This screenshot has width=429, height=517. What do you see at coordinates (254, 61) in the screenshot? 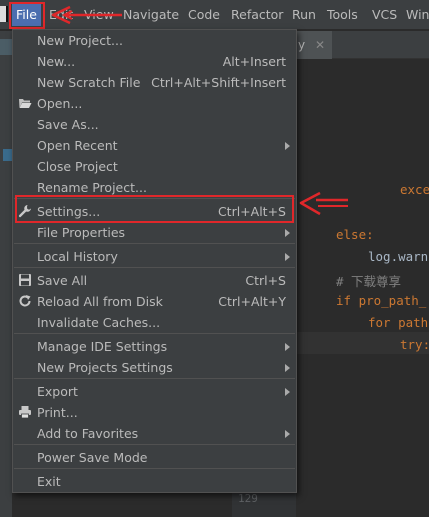
I see `menu-item-shortcut: Alt+Insert` at bounding box center [254, 61].